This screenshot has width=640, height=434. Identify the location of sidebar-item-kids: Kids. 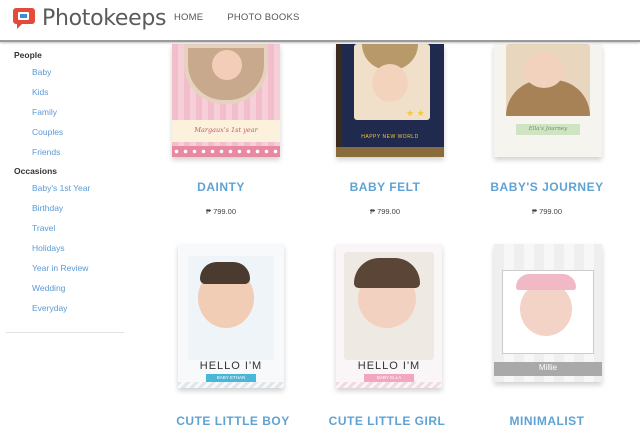
(65, 92).